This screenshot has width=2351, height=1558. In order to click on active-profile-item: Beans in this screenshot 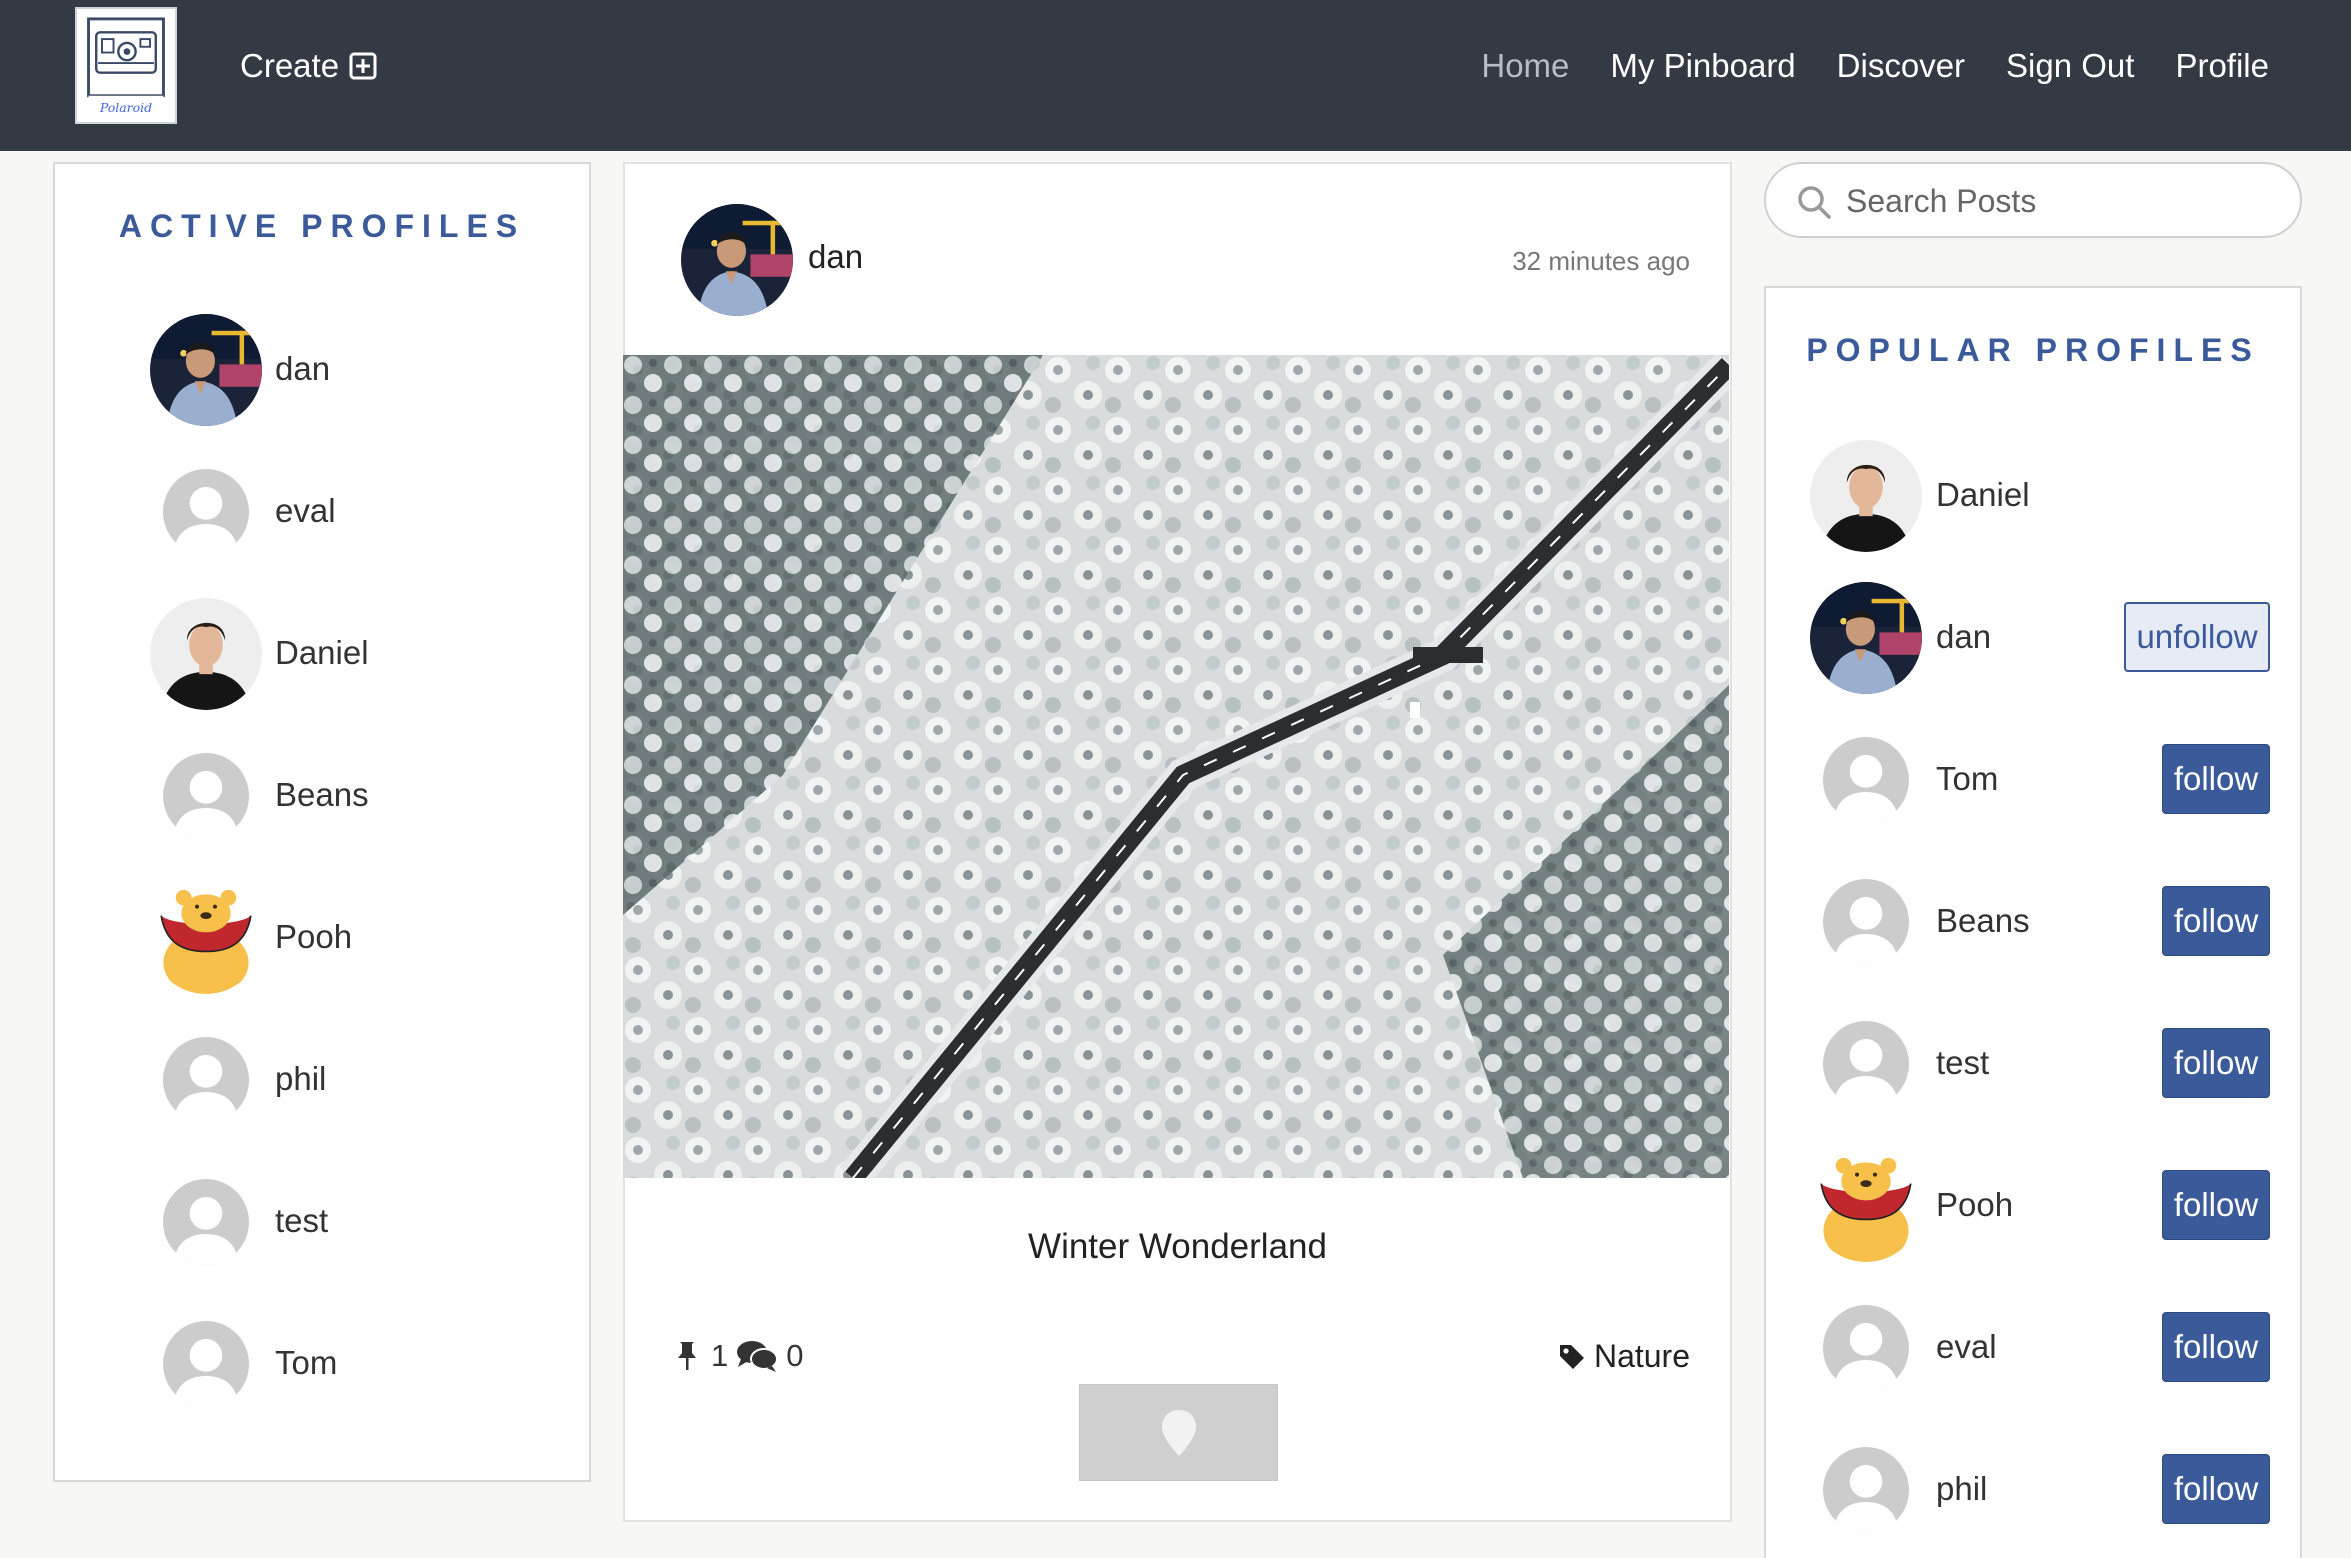, I will do `click(322, 800)`.